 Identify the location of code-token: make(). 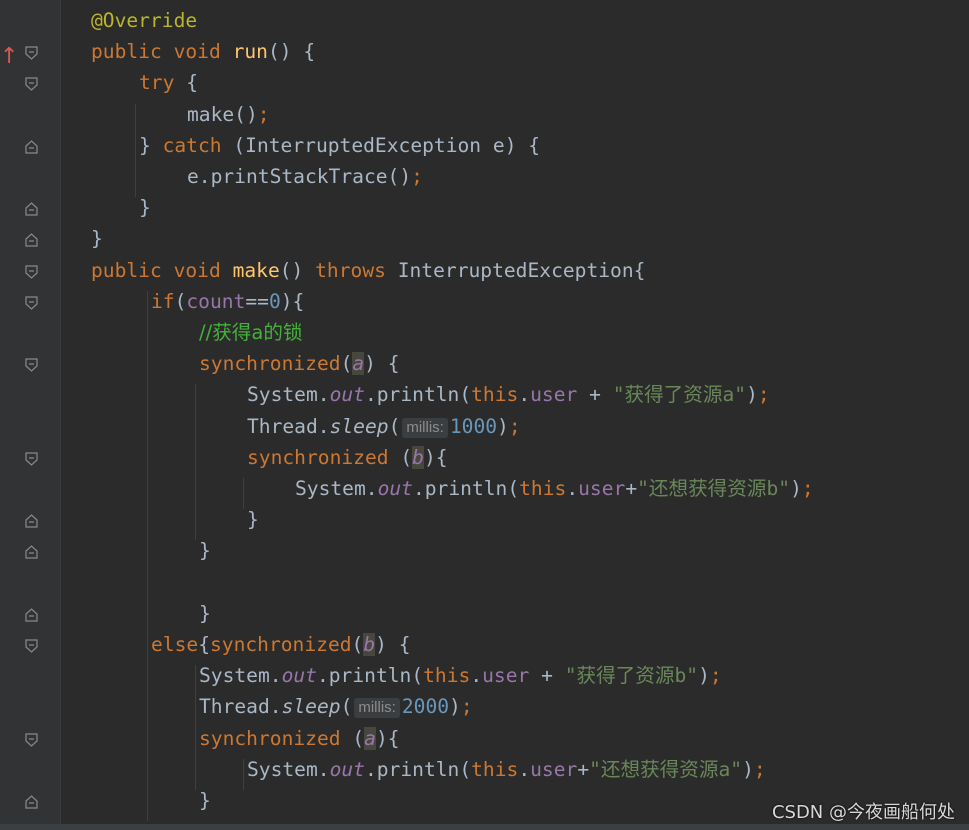
(222, 114).